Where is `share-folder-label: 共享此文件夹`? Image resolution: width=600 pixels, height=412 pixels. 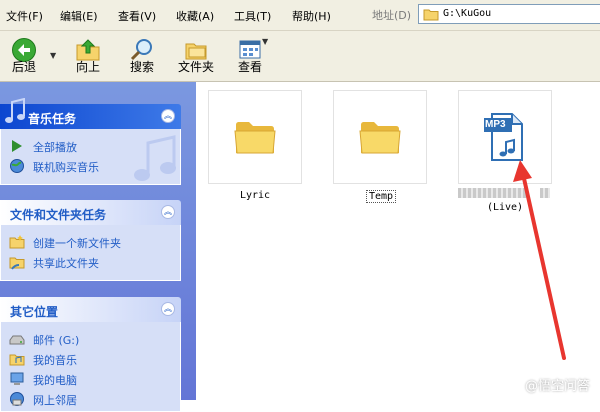
share-folder-label: 共享此文件夹 is located at coordinates (66, 263).